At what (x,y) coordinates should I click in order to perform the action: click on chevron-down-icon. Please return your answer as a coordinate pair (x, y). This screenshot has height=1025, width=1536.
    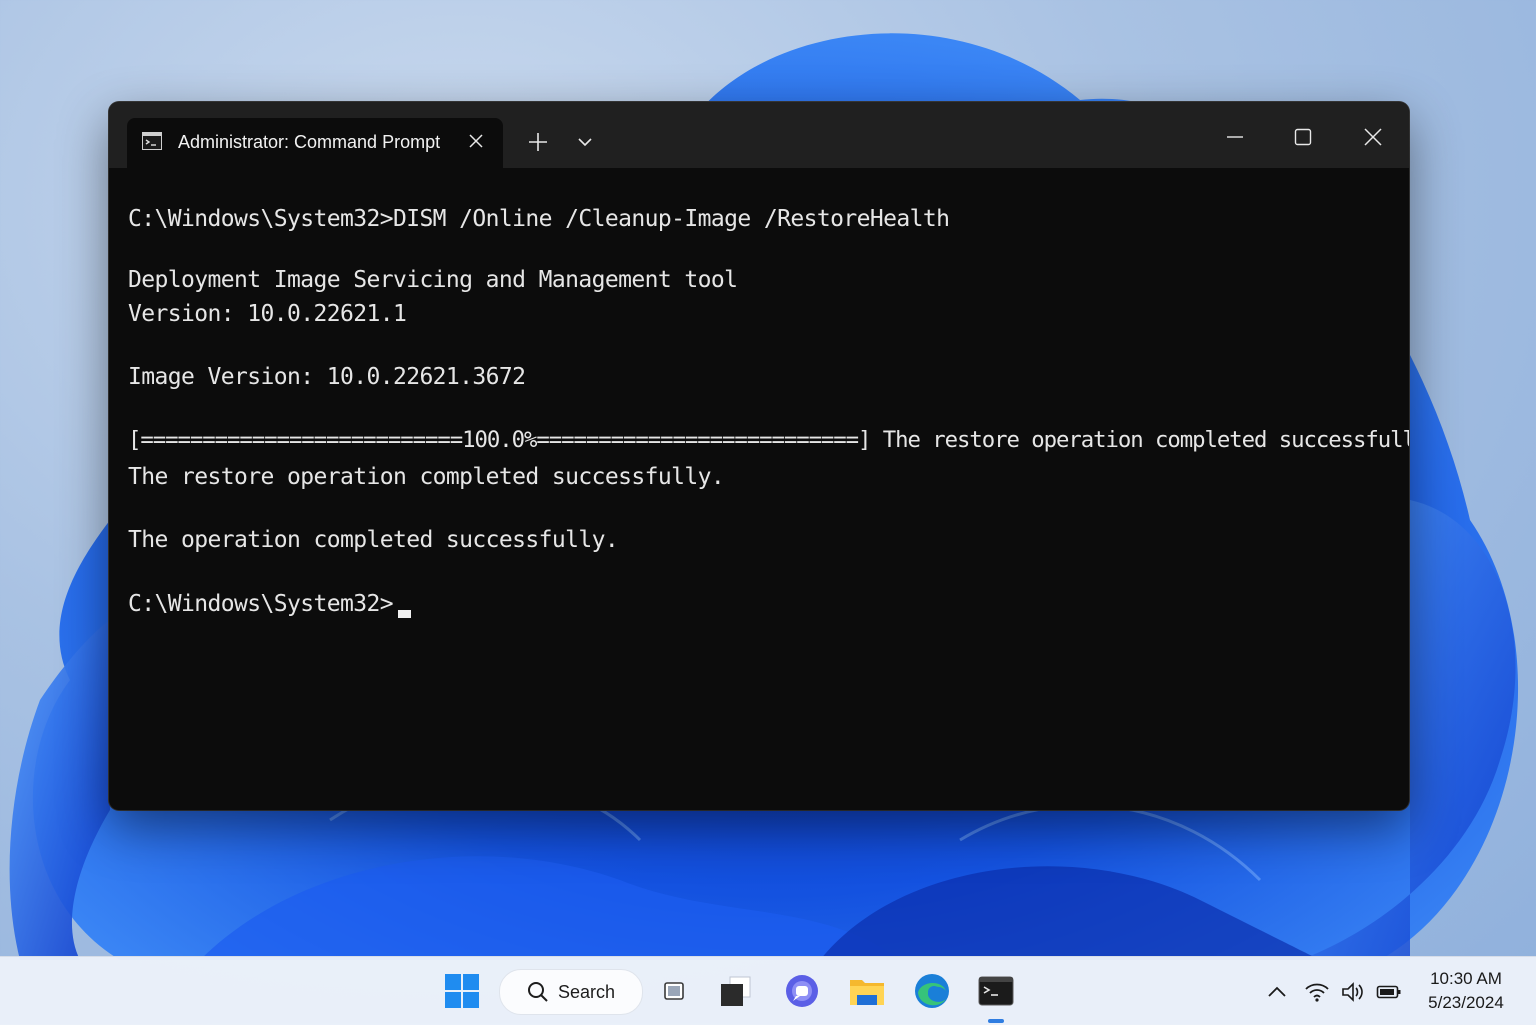
    Looking at the image, I should click on (585, 142).